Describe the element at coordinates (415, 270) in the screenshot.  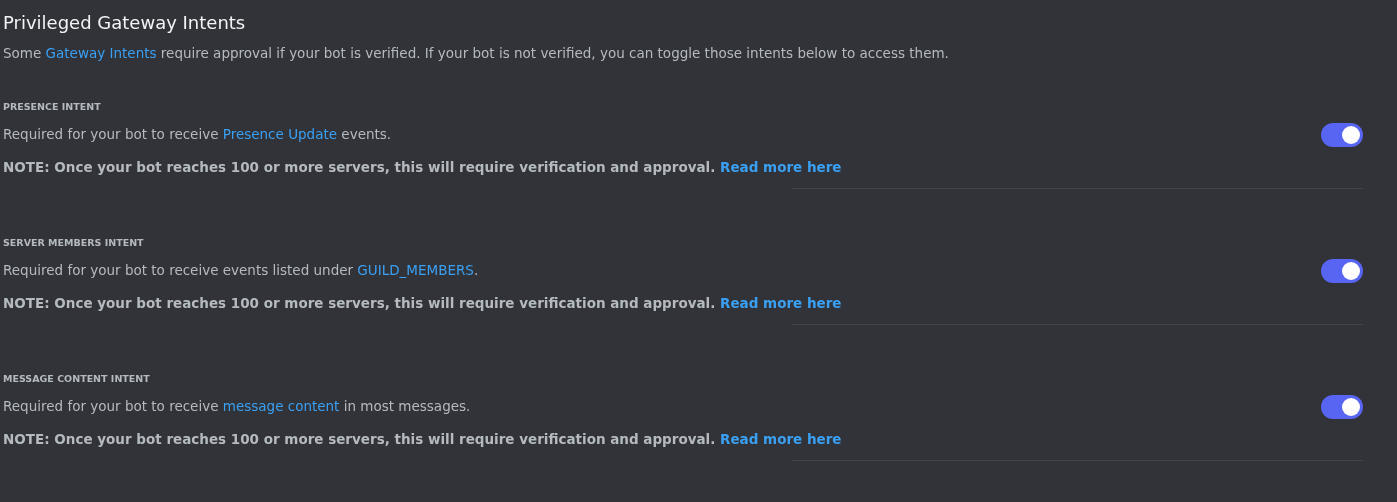
I see `doc-link: GUILD_MEMBERS` at that location.